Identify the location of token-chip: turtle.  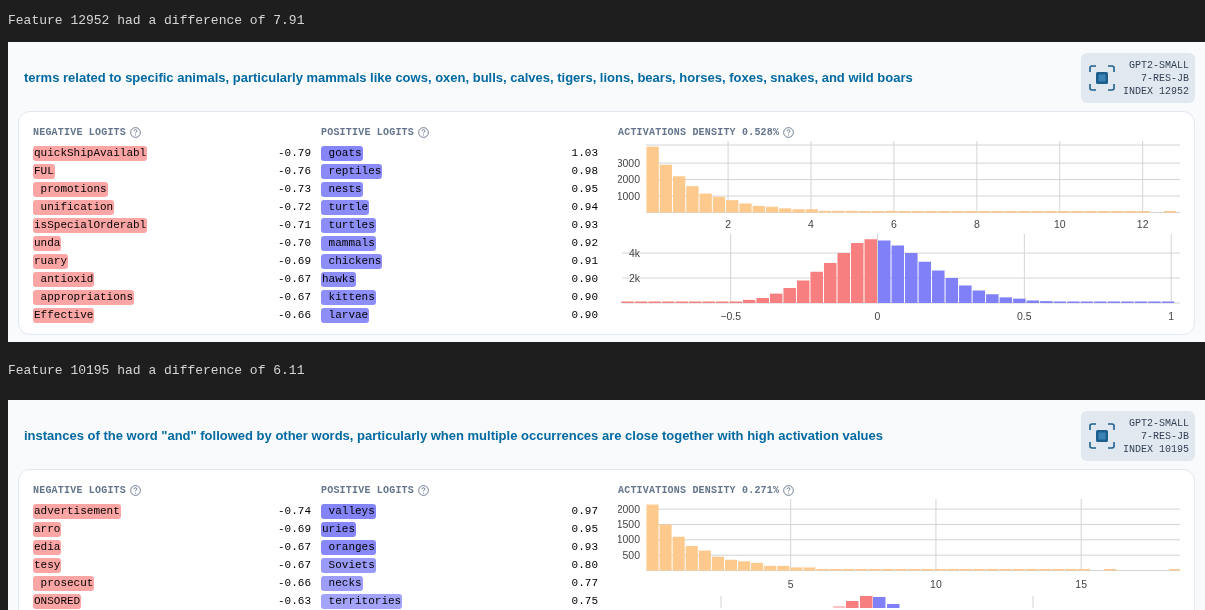
(345, 207).